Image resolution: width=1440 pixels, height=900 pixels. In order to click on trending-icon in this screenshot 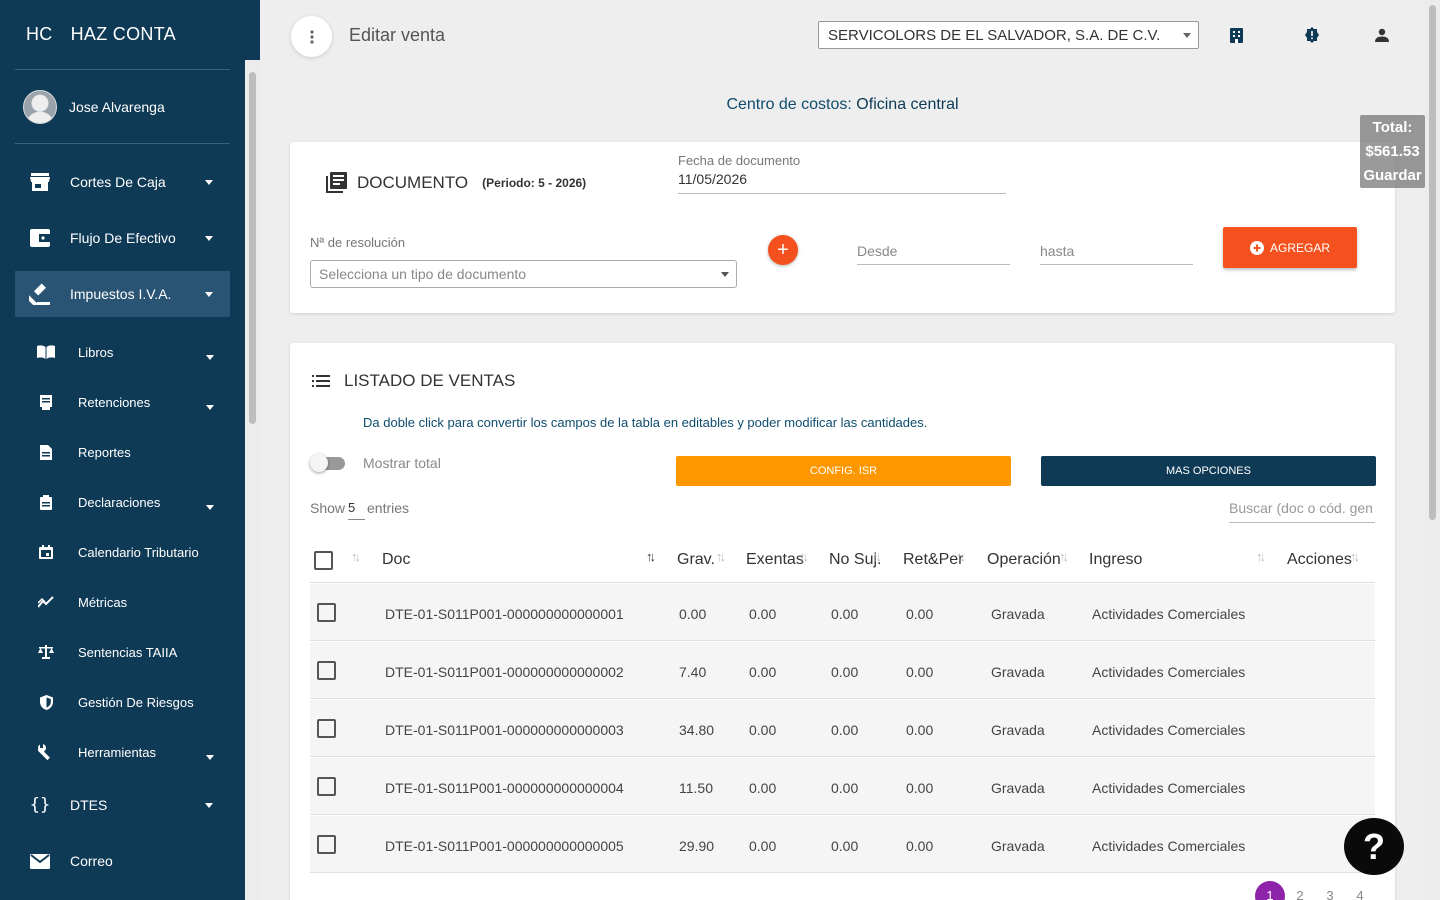, I will do `click(46, 602)`.